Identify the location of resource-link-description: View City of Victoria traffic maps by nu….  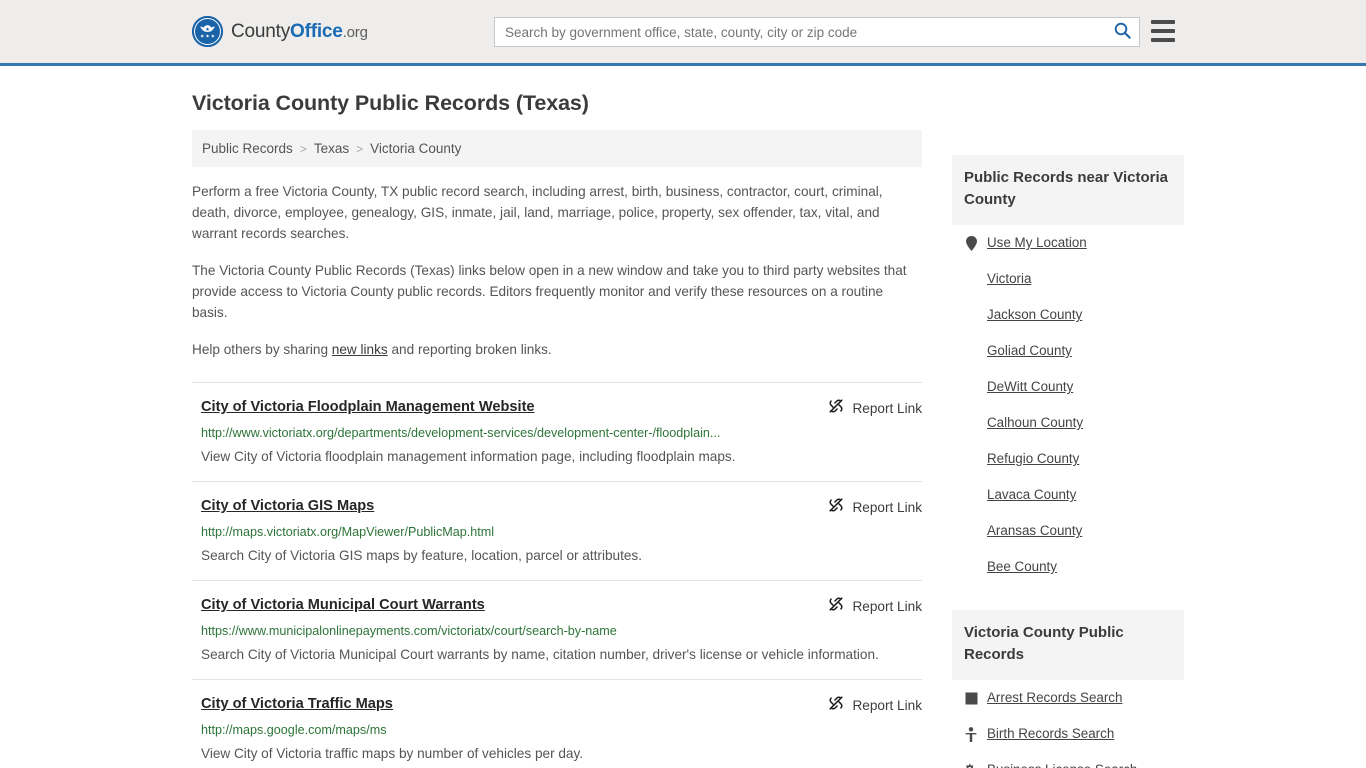
(392, 753).